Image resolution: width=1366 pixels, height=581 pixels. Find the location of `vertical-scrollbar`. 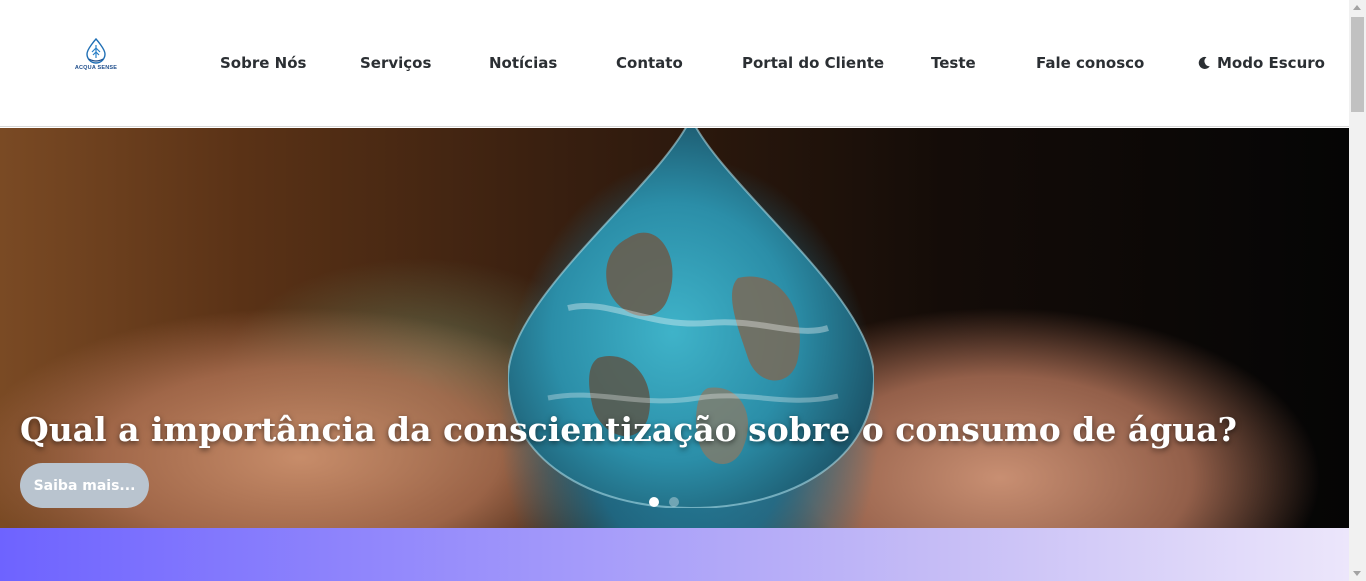

vertical-scrollbar is located at coordinates (1357, 290).